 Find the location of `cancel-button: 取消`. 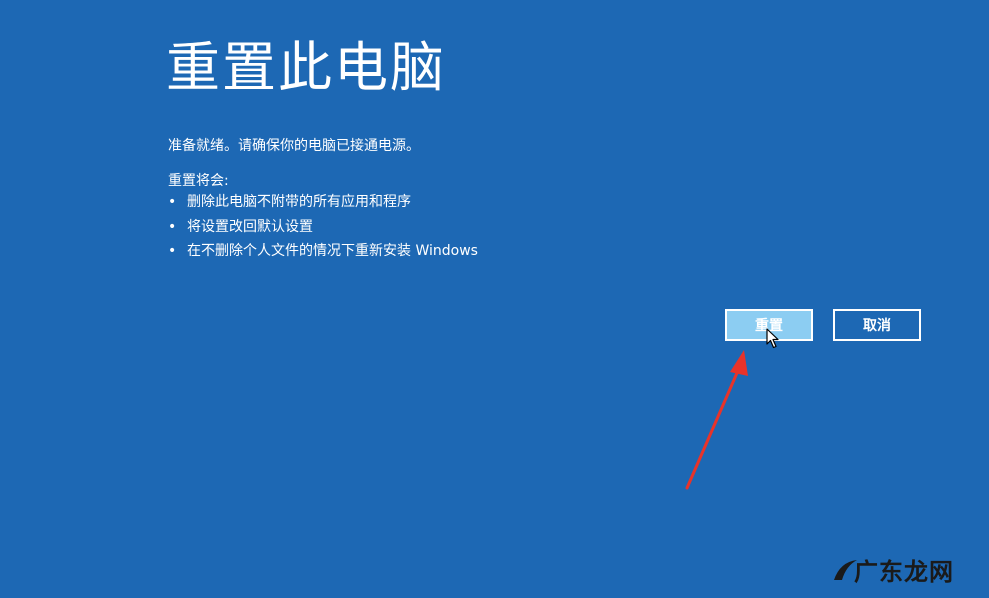

cancel-button: 取消 is located at coordinates (877, 325).